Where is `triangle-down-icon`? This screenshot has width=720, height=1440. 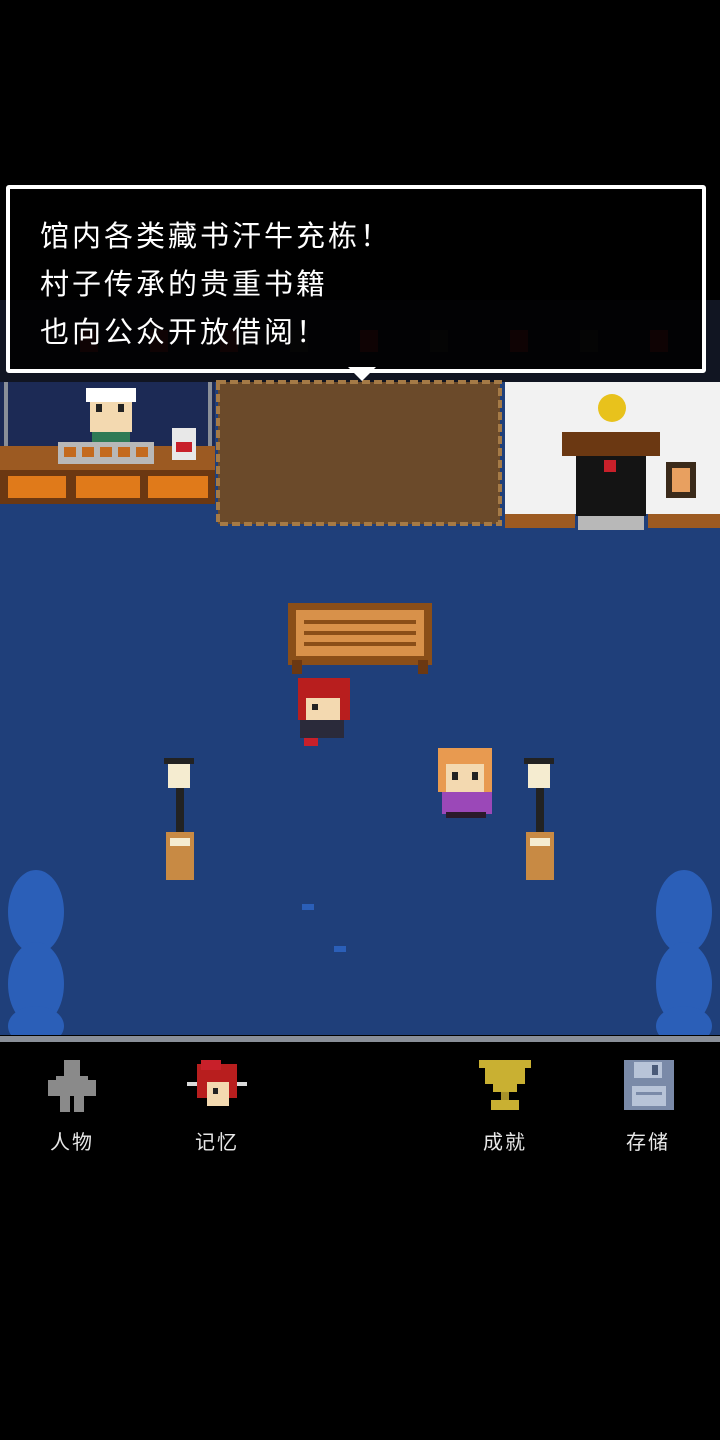 triangle-down-icon is located at coordinates (362, 374).